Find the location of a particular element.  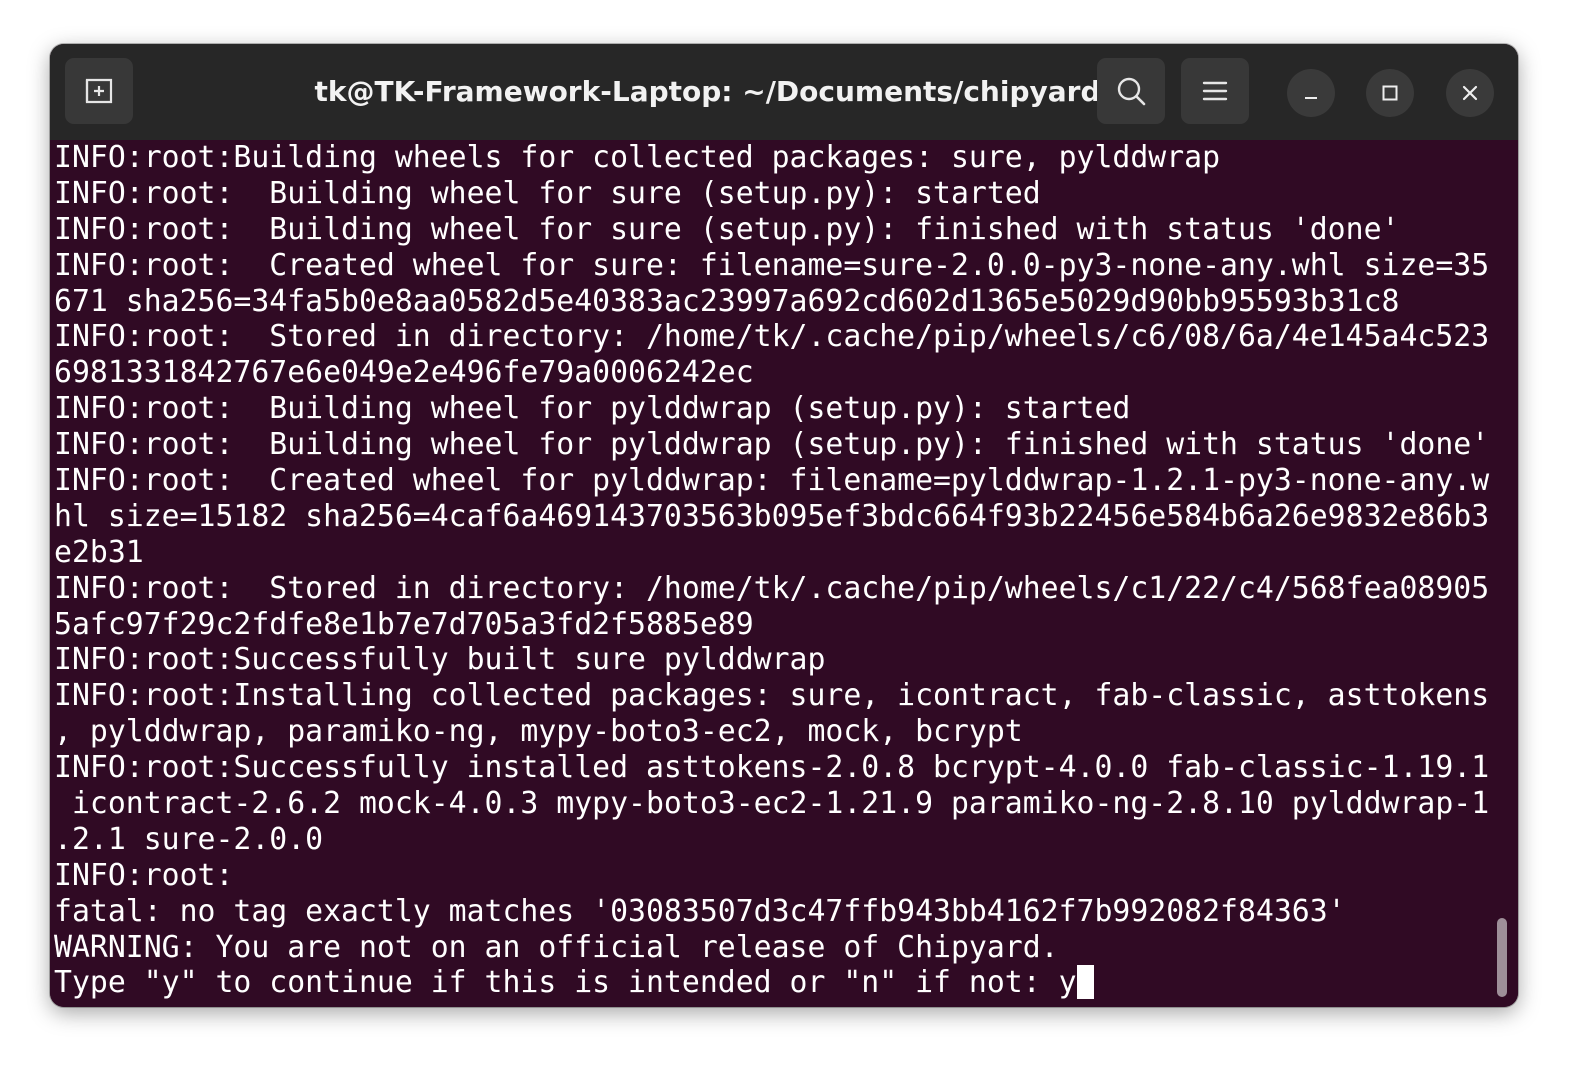

hamburger-menu-icon is located at coordinates (1215, 91).